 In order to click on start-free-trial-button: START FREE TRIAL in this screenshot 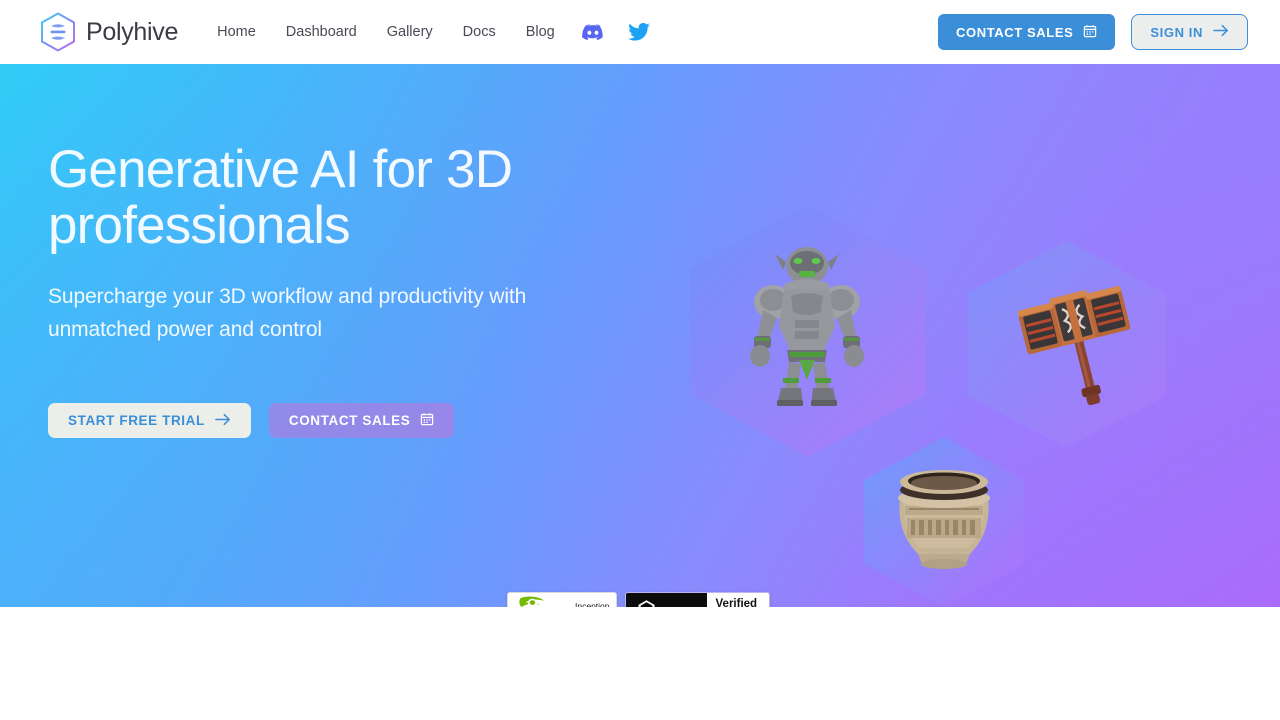, I will do `click(149, 421)`.